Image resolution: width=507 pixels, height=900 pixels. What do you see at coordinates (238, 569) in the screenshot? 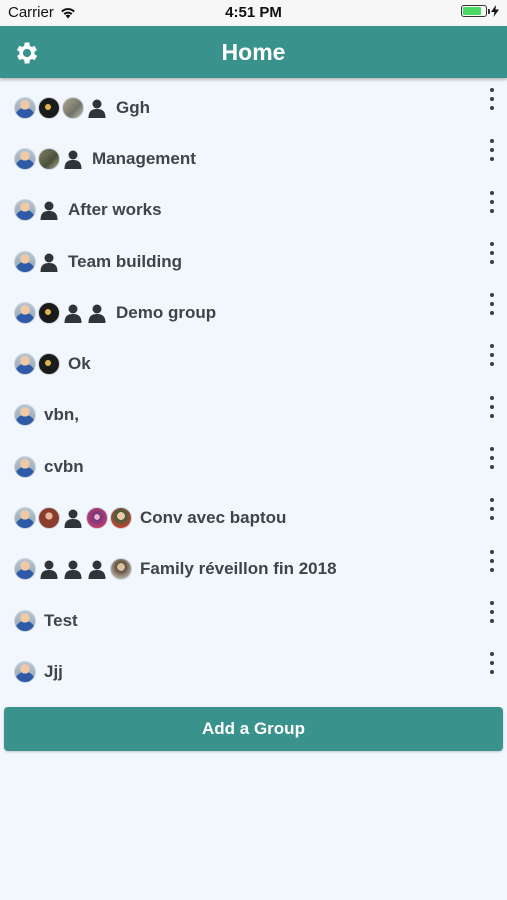
I see `group-name: Family réveillon fin 2018` at bounding box center [238, 569].